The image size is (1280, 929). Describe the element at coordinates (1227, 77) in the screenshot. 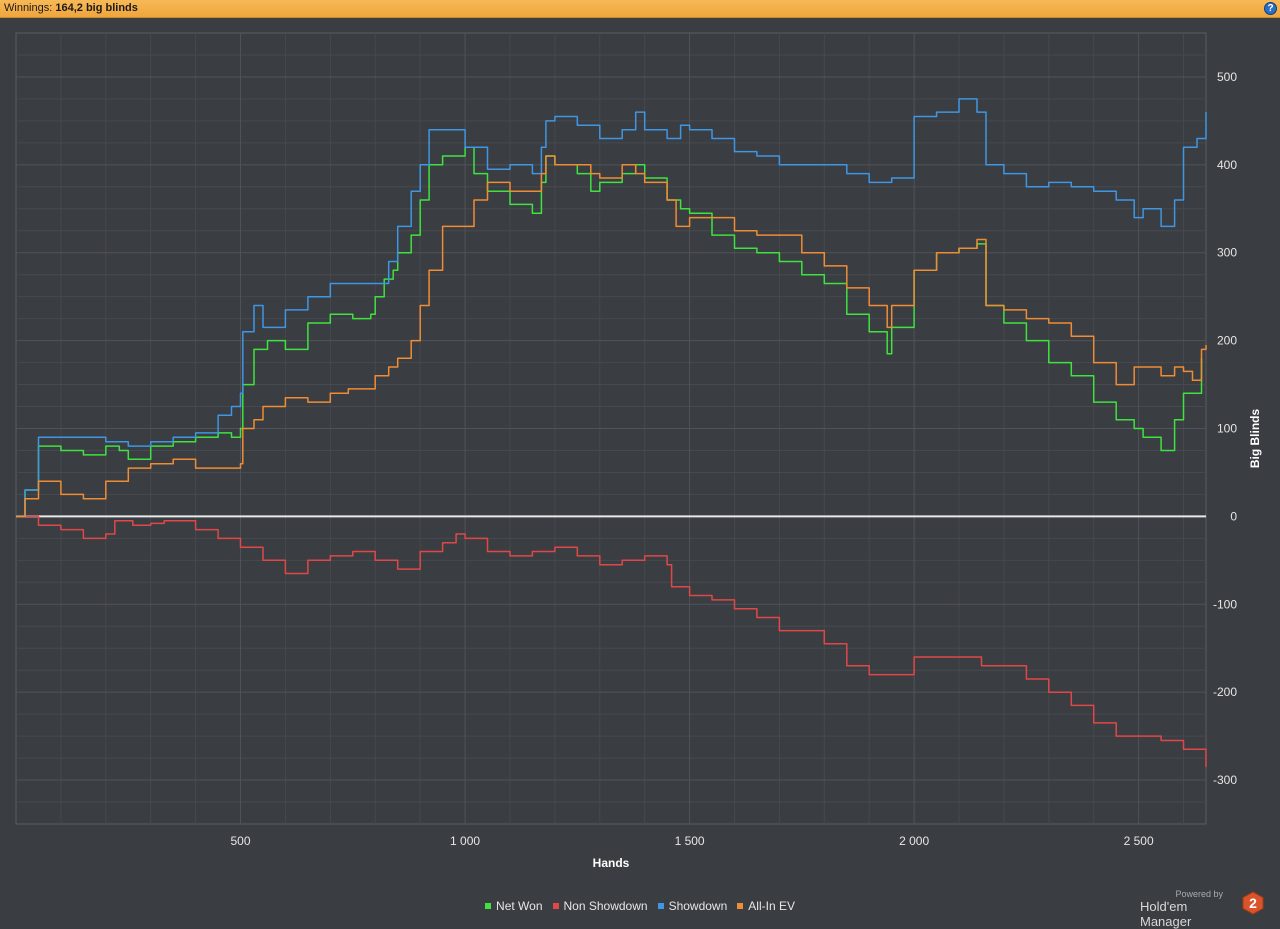

I see `y-tick-label: 500` at that location.